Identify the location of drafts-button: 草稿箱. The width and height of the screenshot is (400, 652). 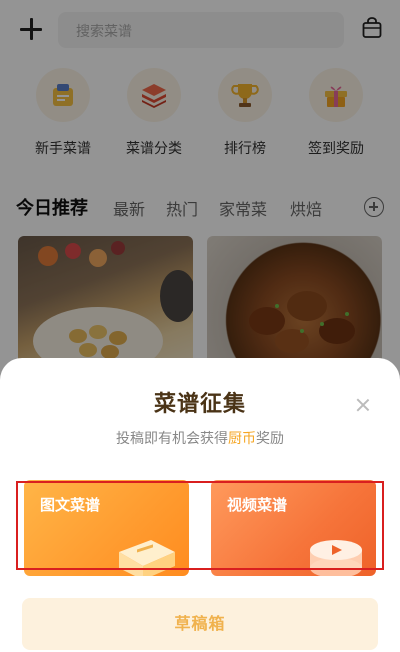
(200, 624).